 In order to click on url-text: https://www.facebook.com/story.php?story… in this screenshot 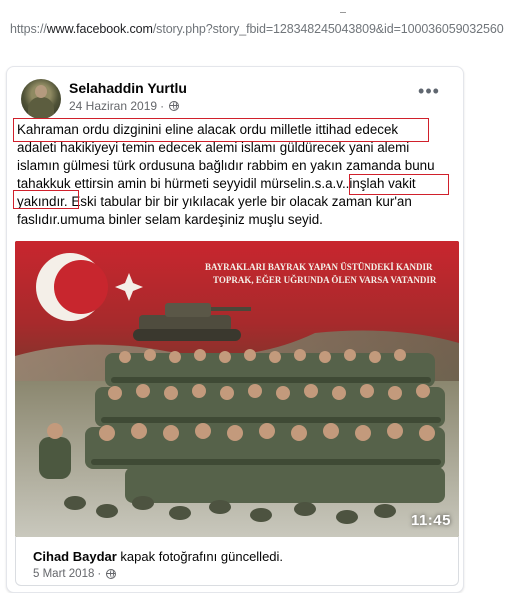, I will do `click(257, 29)`.